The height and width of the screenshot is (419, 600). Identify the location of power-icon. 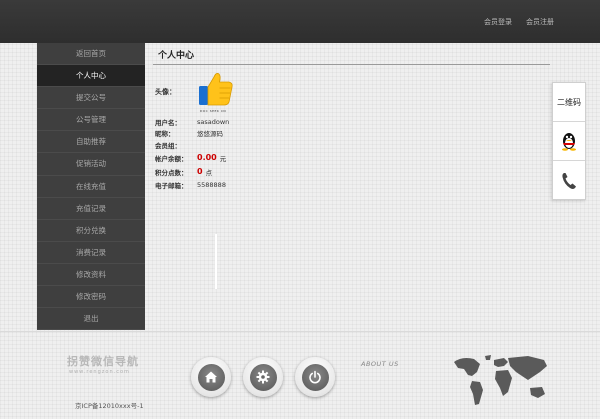
(315, 377).